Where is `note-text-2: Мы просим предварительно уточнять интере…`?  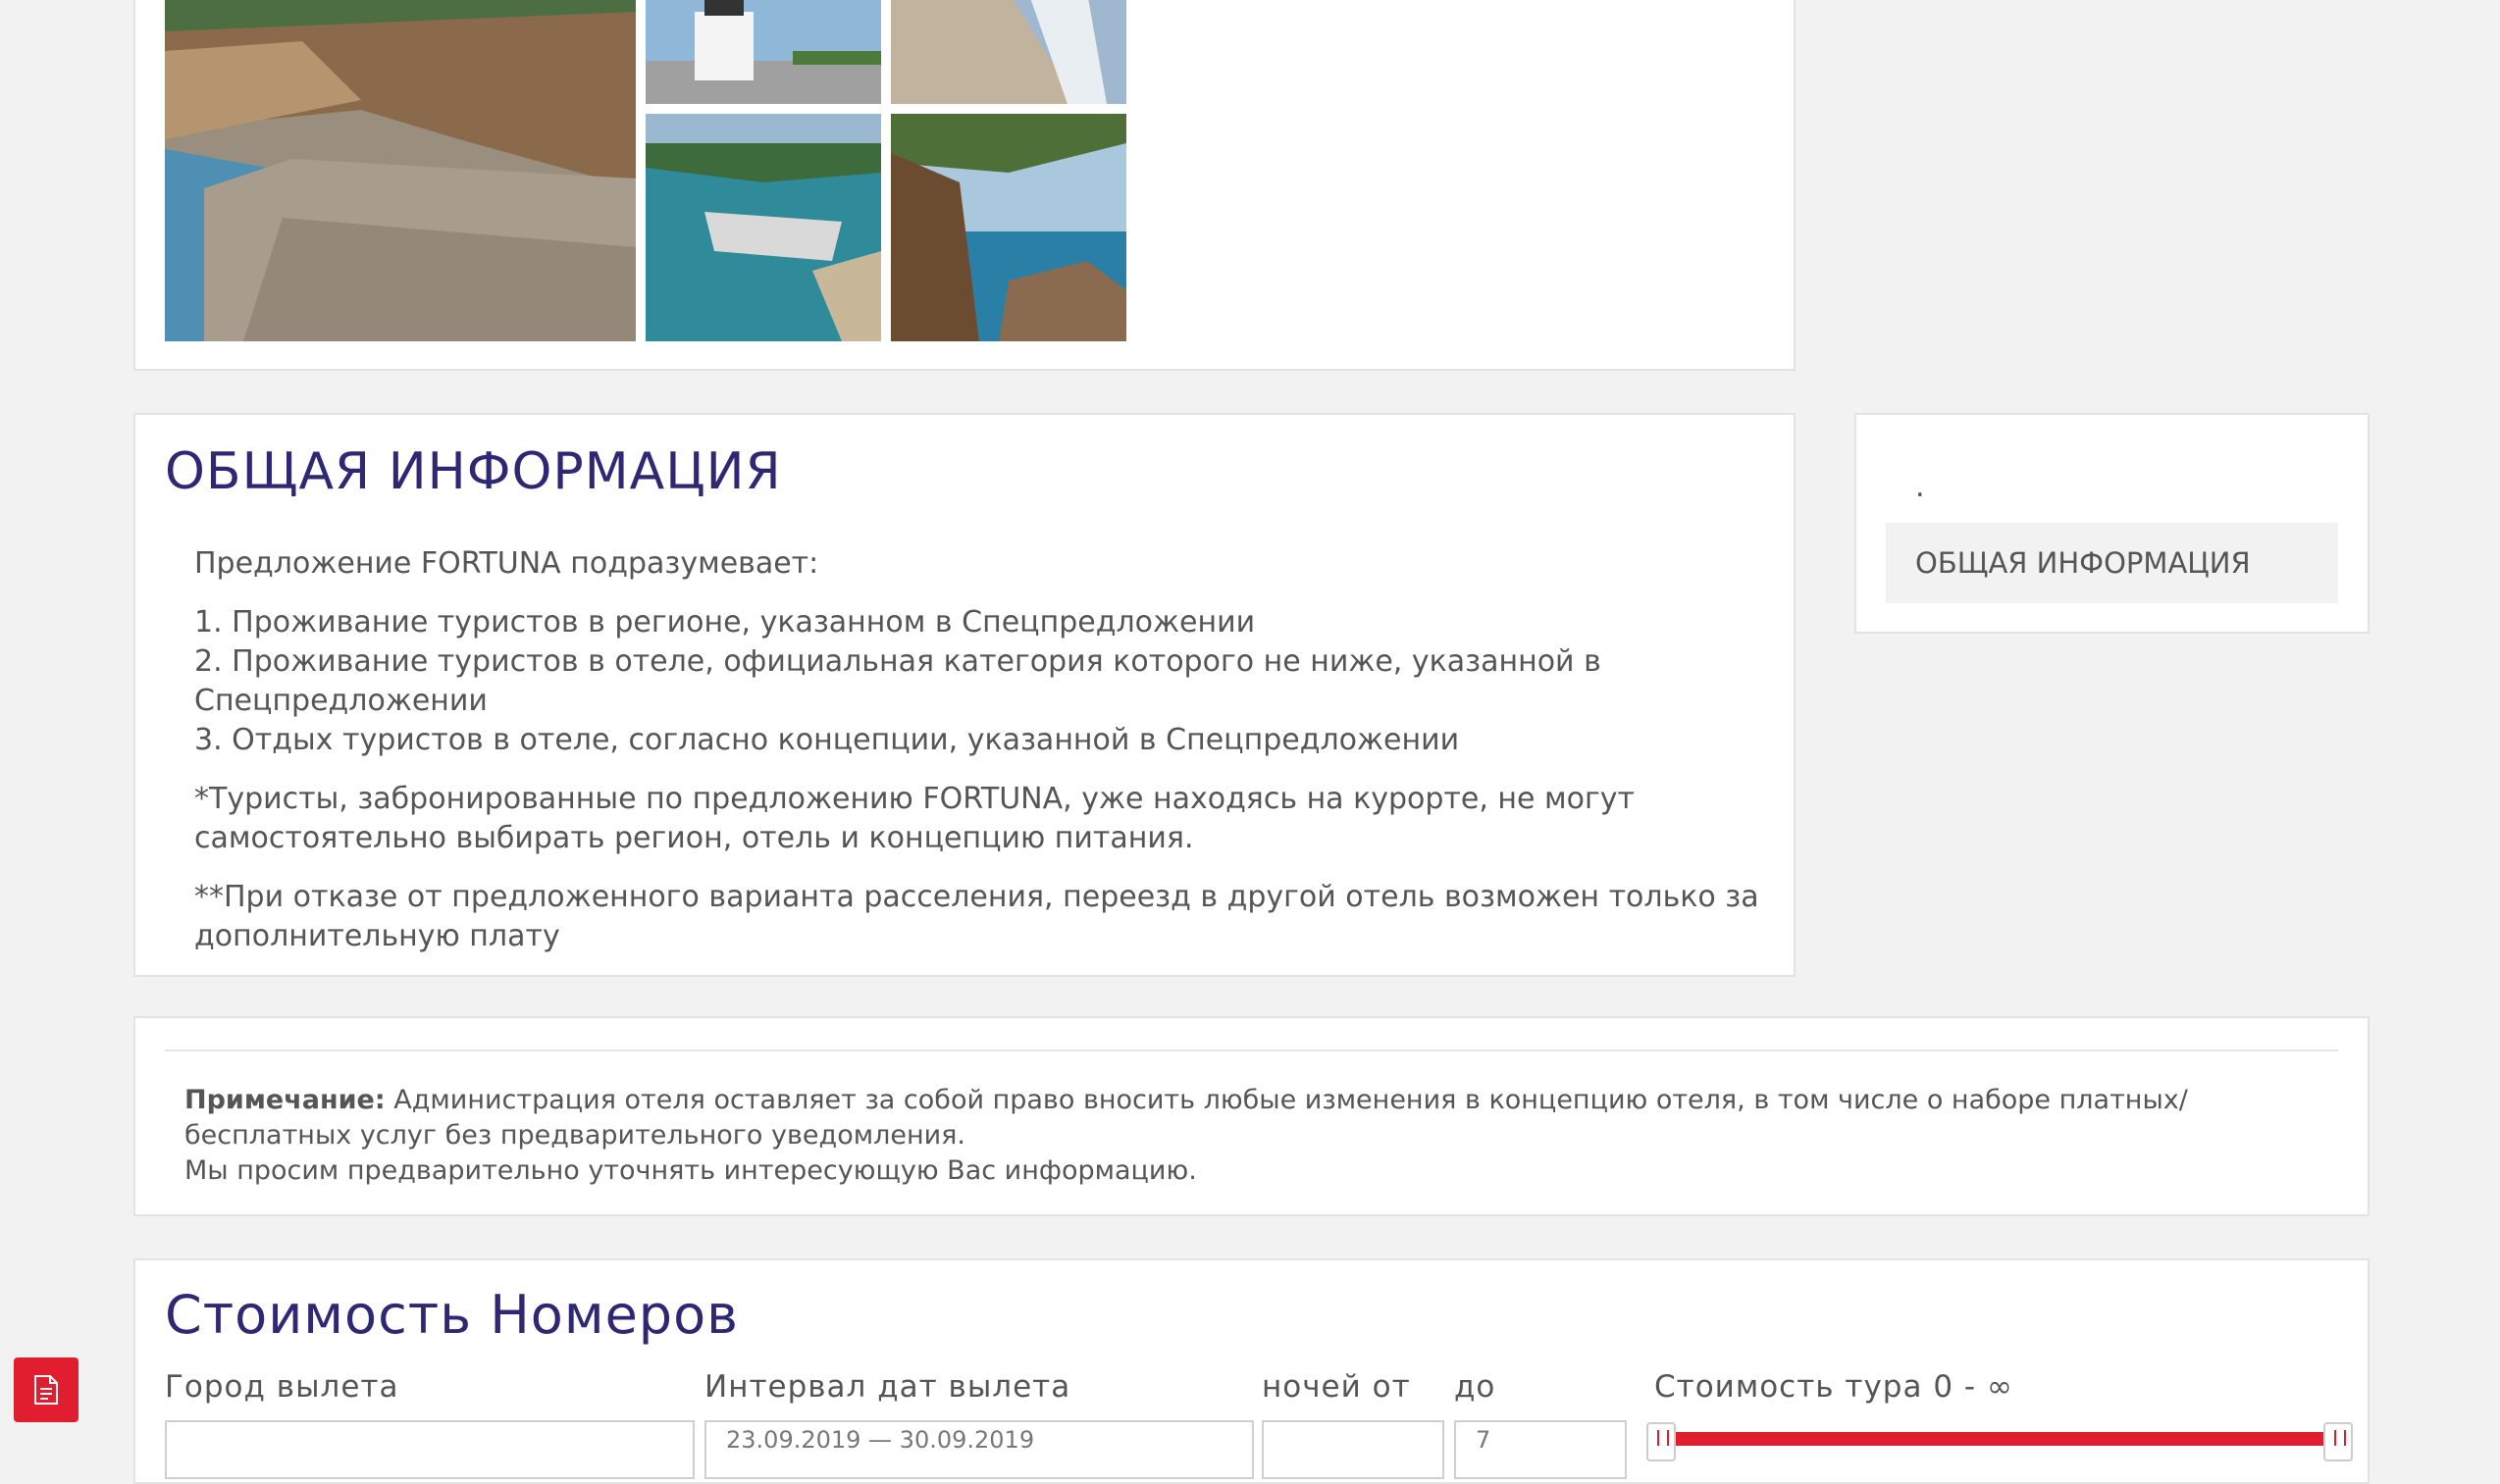 note-text-2: Мы просим предварительно уточнять интере… is located at coordinates (690, 1170).